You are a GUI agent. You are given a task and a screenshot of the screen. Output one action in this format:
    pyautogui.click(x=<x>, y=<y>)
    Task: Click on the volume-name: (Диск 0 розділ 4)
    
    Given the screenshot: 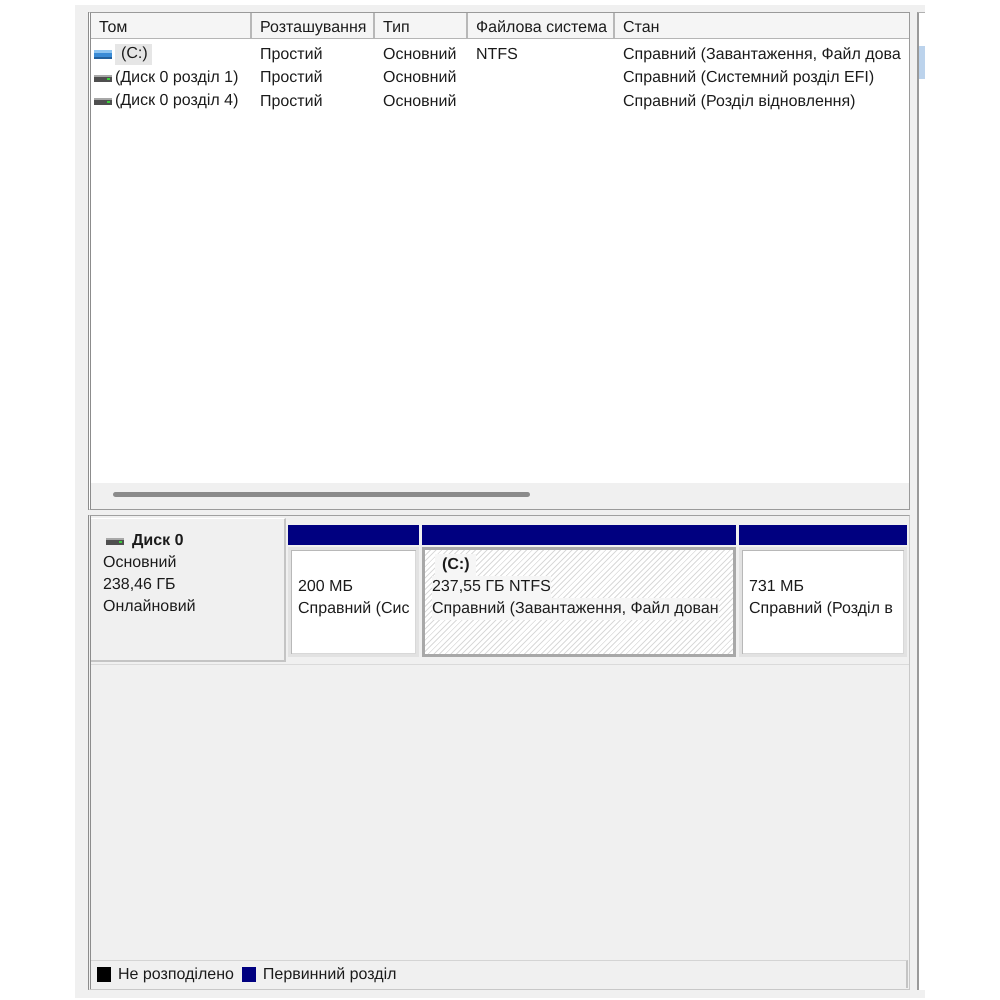 What is the action you would take?
    pyautogui.click(x=176, y=101)
    